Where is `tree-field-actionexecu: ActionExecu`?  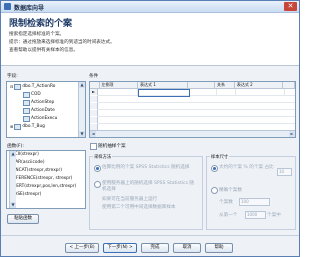 tree-field-actionexecu: ActionExecu is located at coordinates (40, 118).